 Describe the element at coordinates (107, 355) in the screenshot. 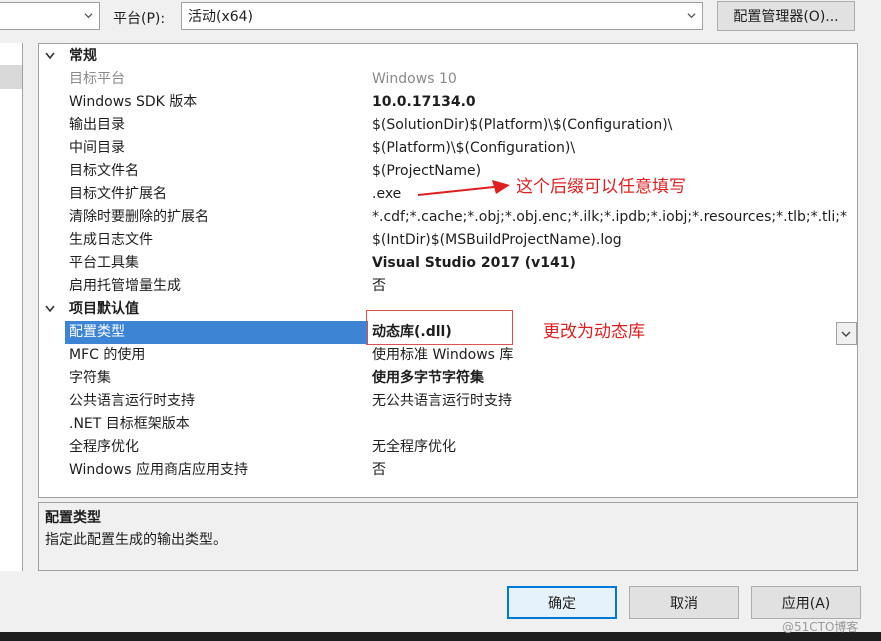

I see `property-name: MFC 的使用` at that location.